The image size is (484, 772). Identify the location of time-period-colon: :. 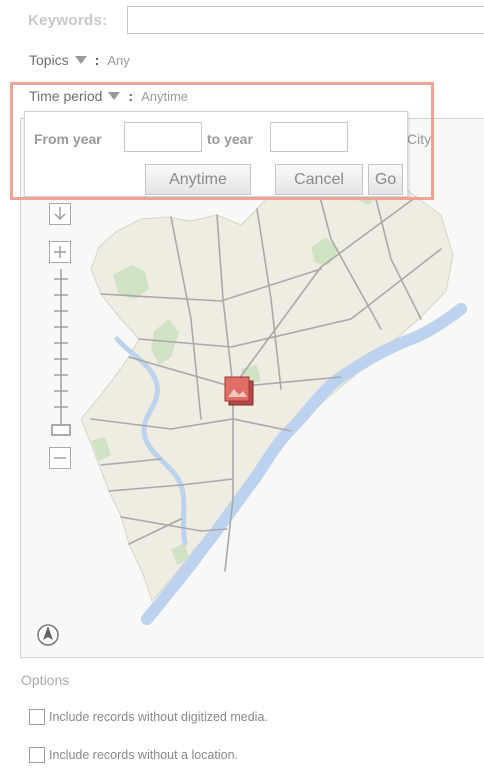
(131, 96).